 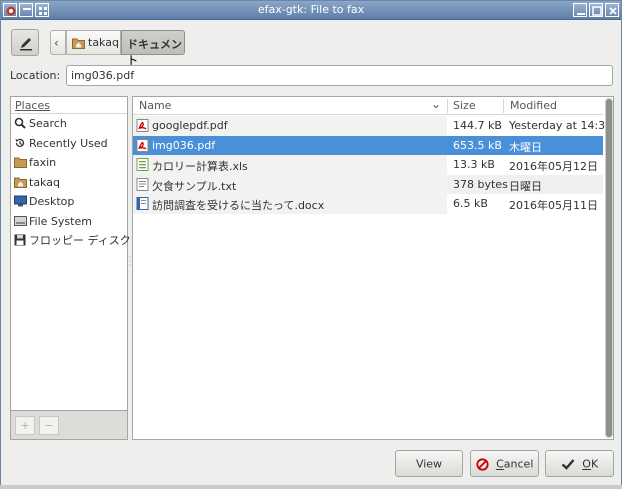 I want to click on window-title: efax-gtk: File to fax, so click(x=311, y=9).